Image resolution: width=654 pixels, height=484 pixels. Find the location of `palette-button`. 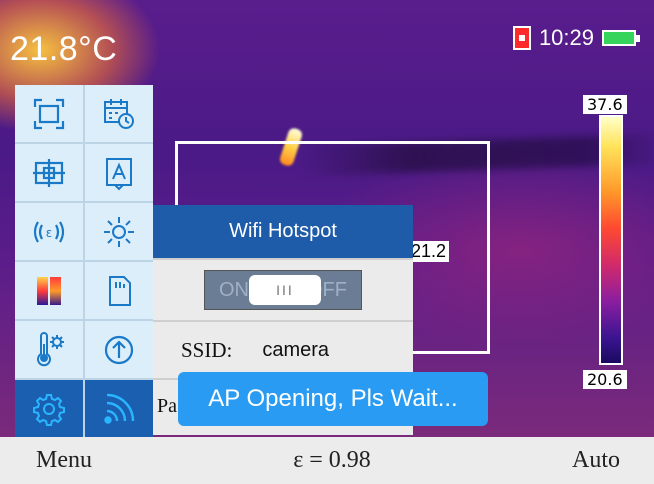

palette-button is located at coordinates (49, 290).